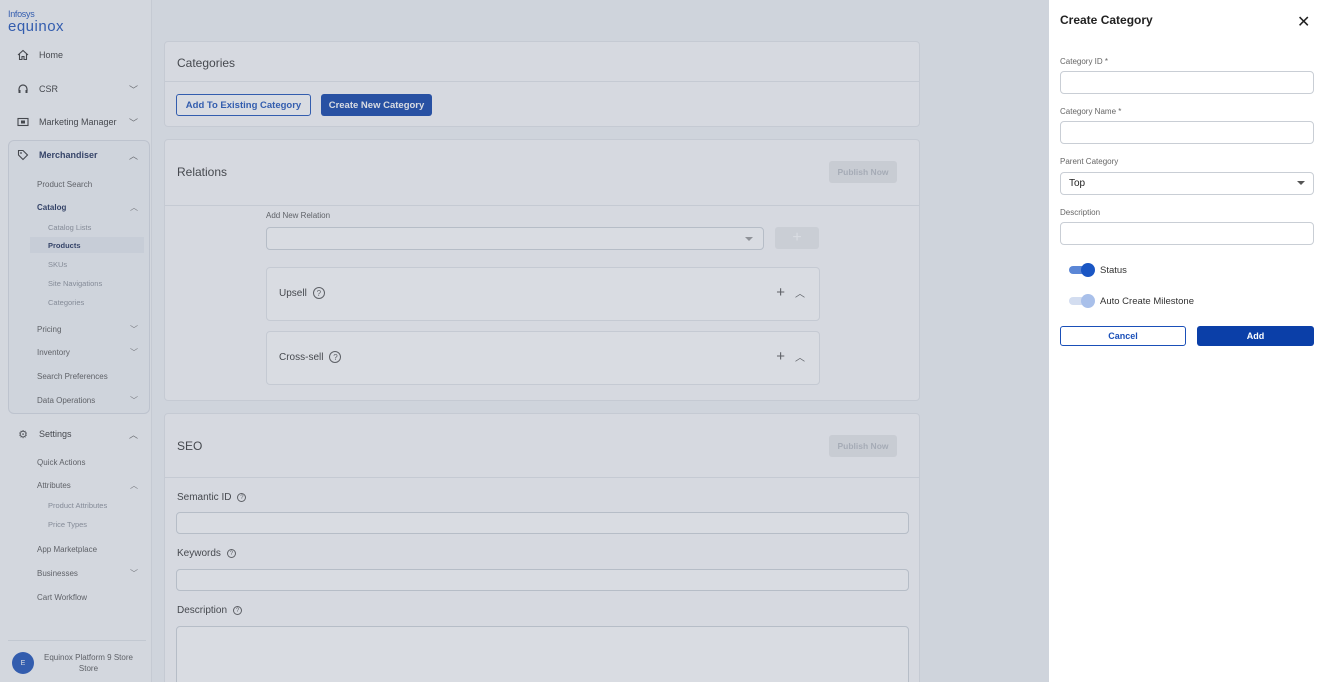 This screenshot has height=682, width=1326. I want to click on category-name-label: Category Name, so click(1088, 111).